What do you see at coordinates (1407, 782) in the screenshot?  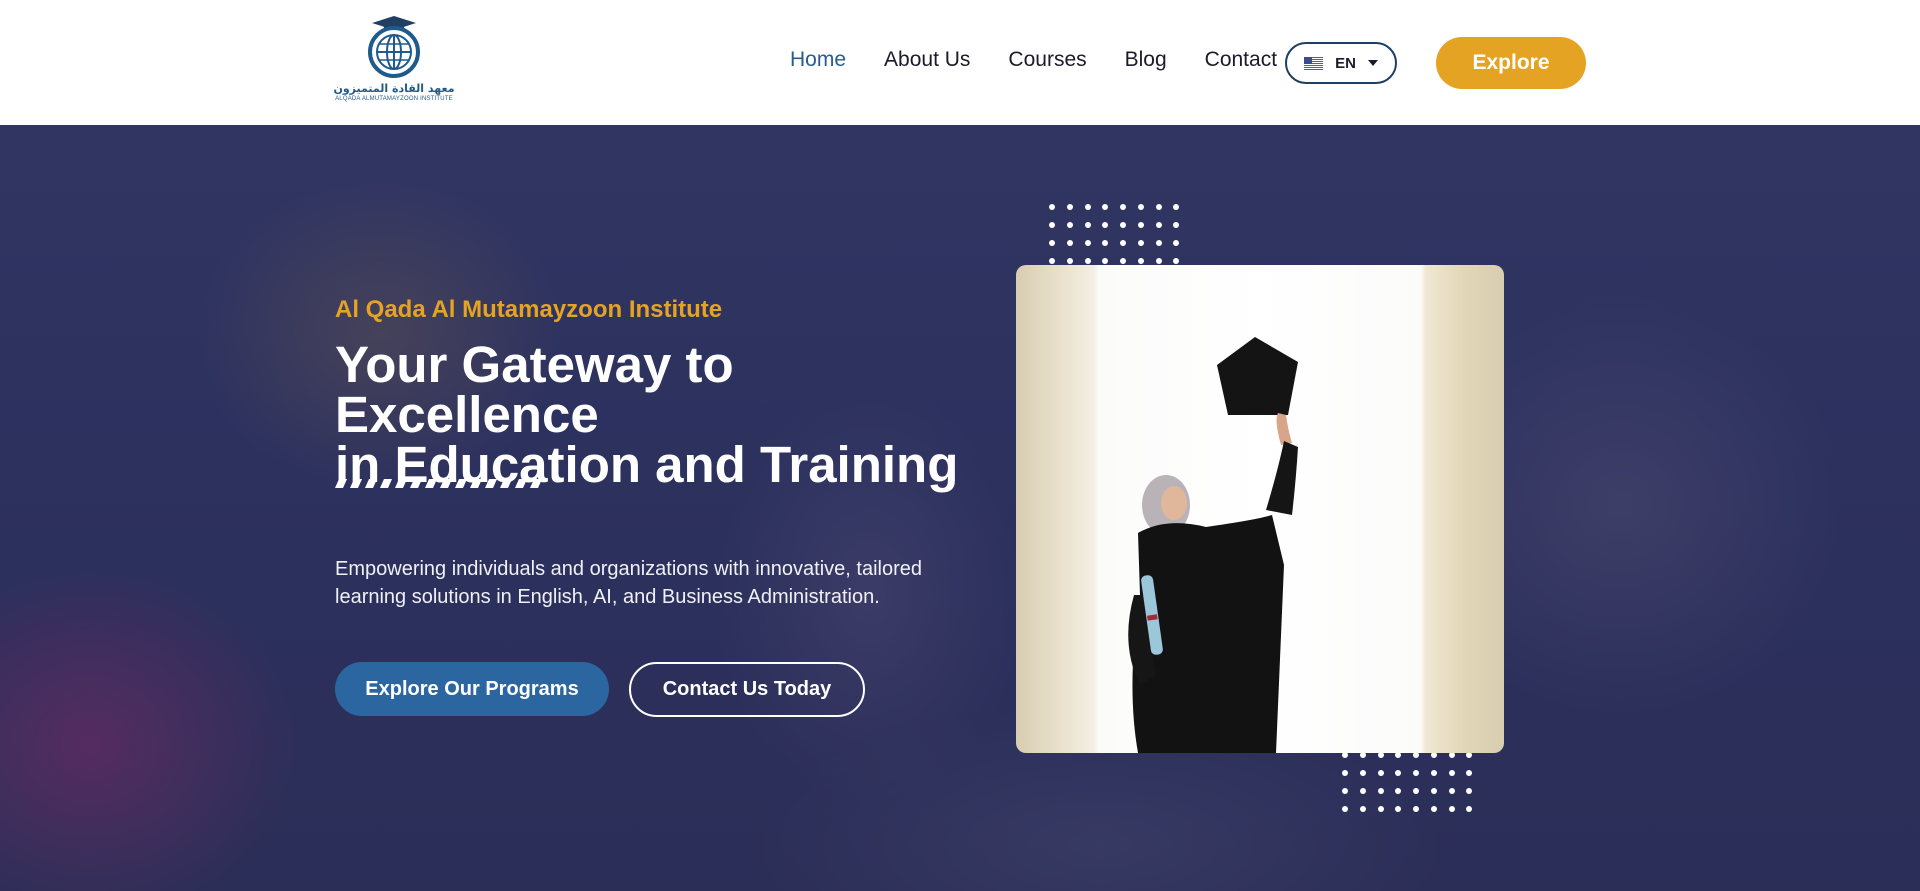 I see `decorative-dots-bottom` at bounding box center [1407, 782].